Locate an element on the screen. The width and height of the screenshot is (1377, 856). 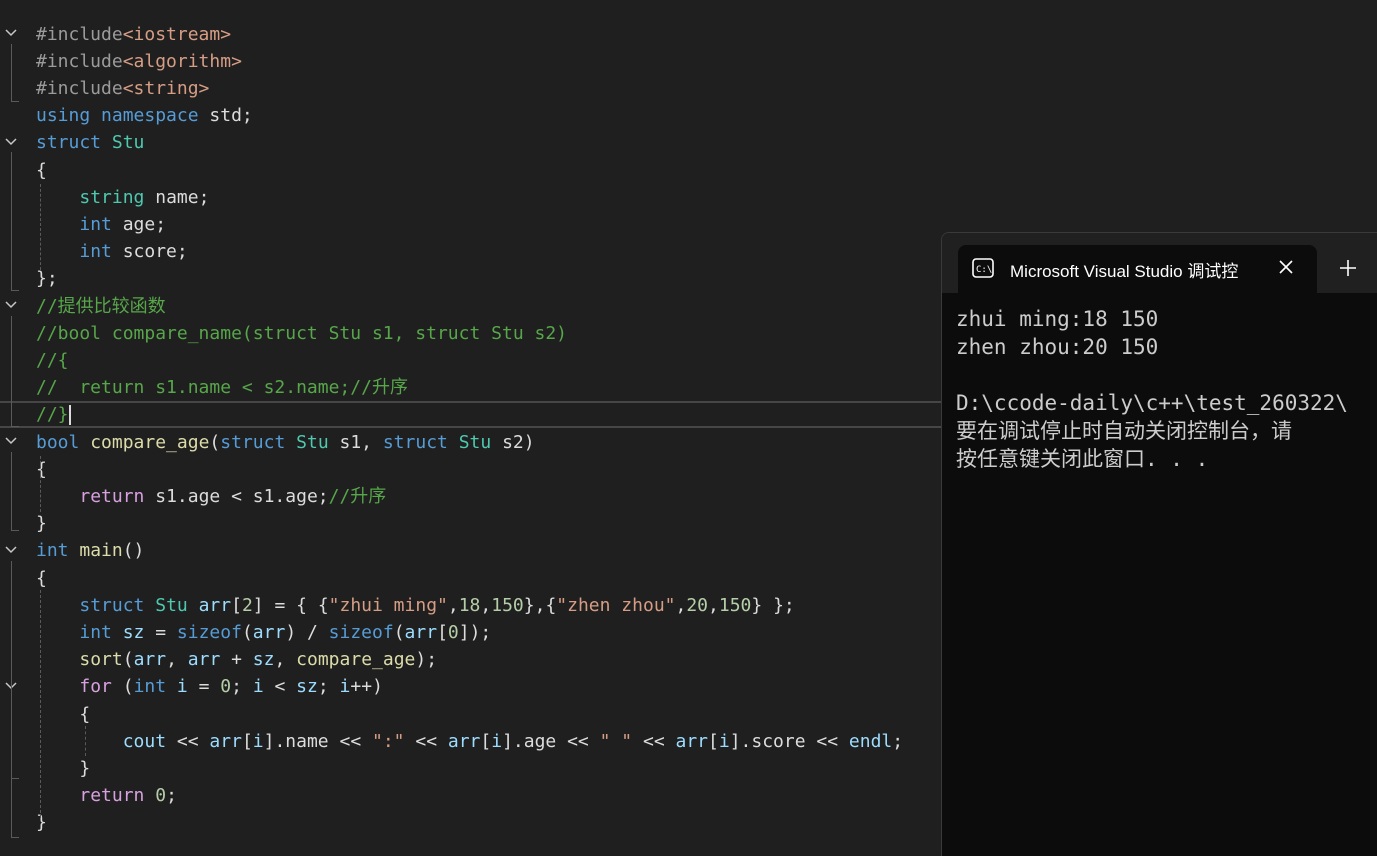
code-token: s2) is located at coordinates (513, 442).